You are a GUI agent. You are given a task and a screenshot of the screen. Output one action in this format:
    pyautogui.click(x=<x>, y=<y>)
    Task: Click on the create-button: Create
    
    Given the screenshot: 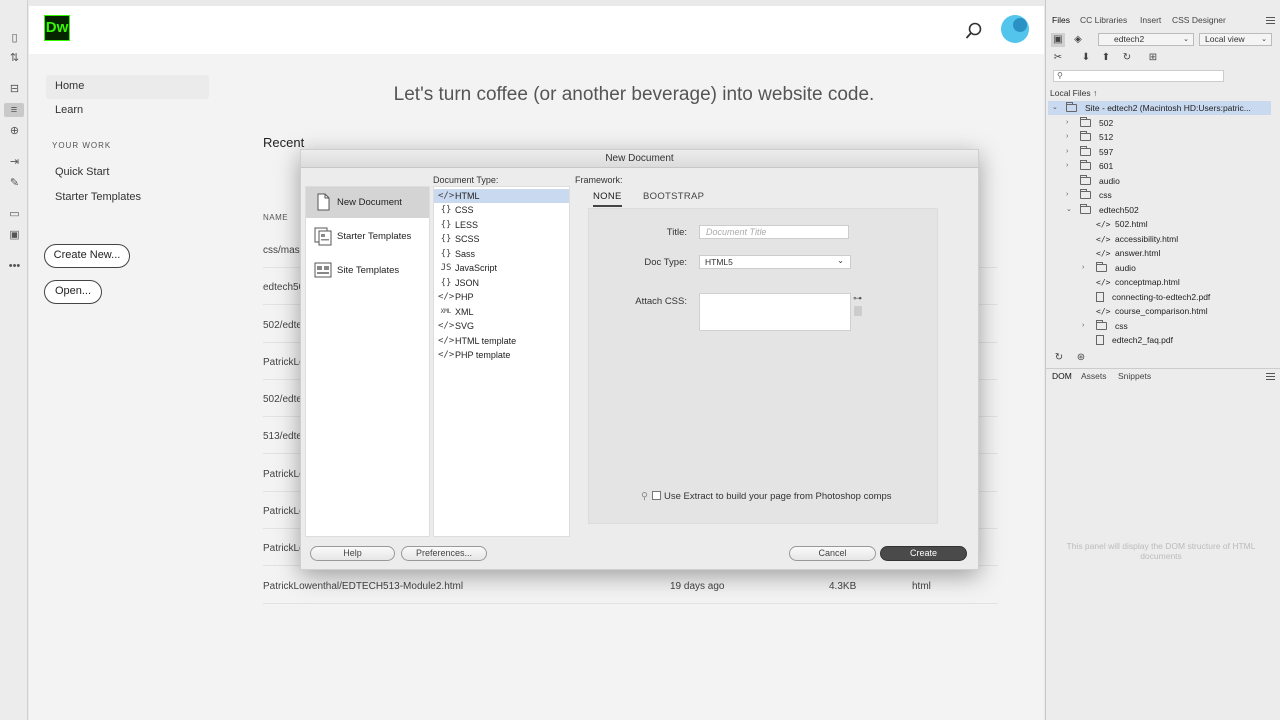 What is the action you would take?
    pyautogui.click(x=923, y=553)
    